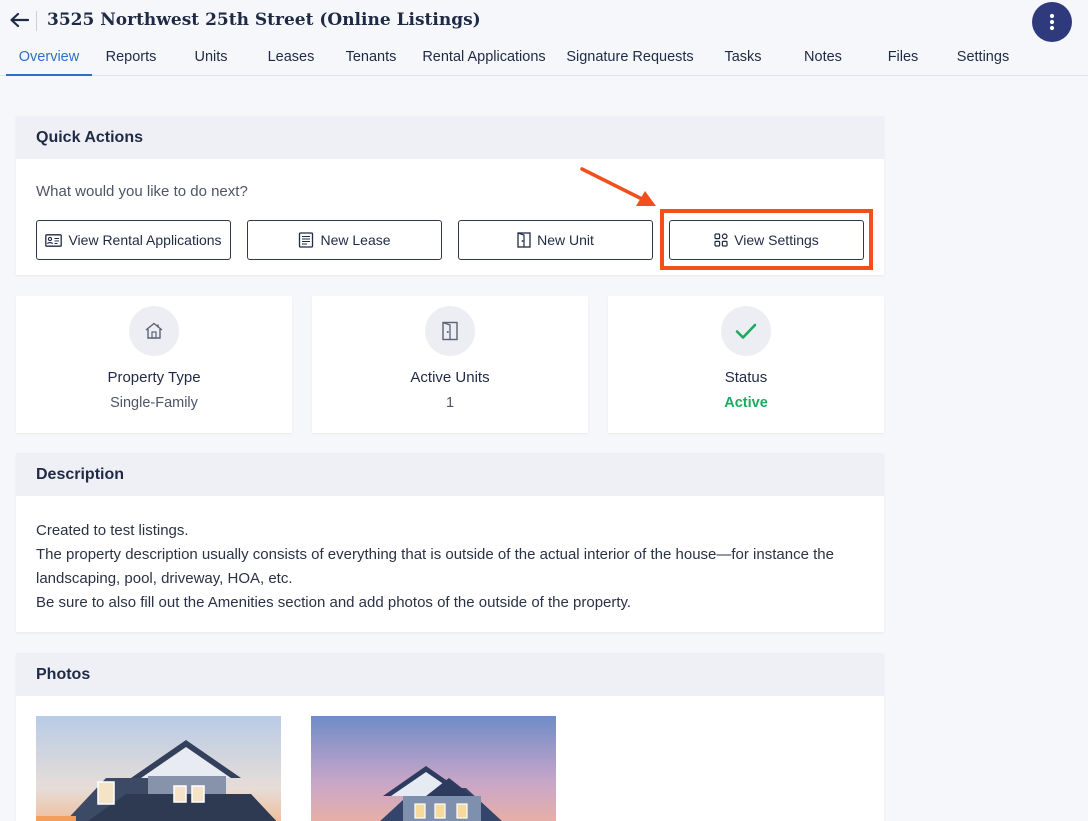 This screenshot has width=1088, height=821. Describe the element at coordinates (630, 61) in the screenshot. I see `tab-signature-requests: Signature Requests` at that location.